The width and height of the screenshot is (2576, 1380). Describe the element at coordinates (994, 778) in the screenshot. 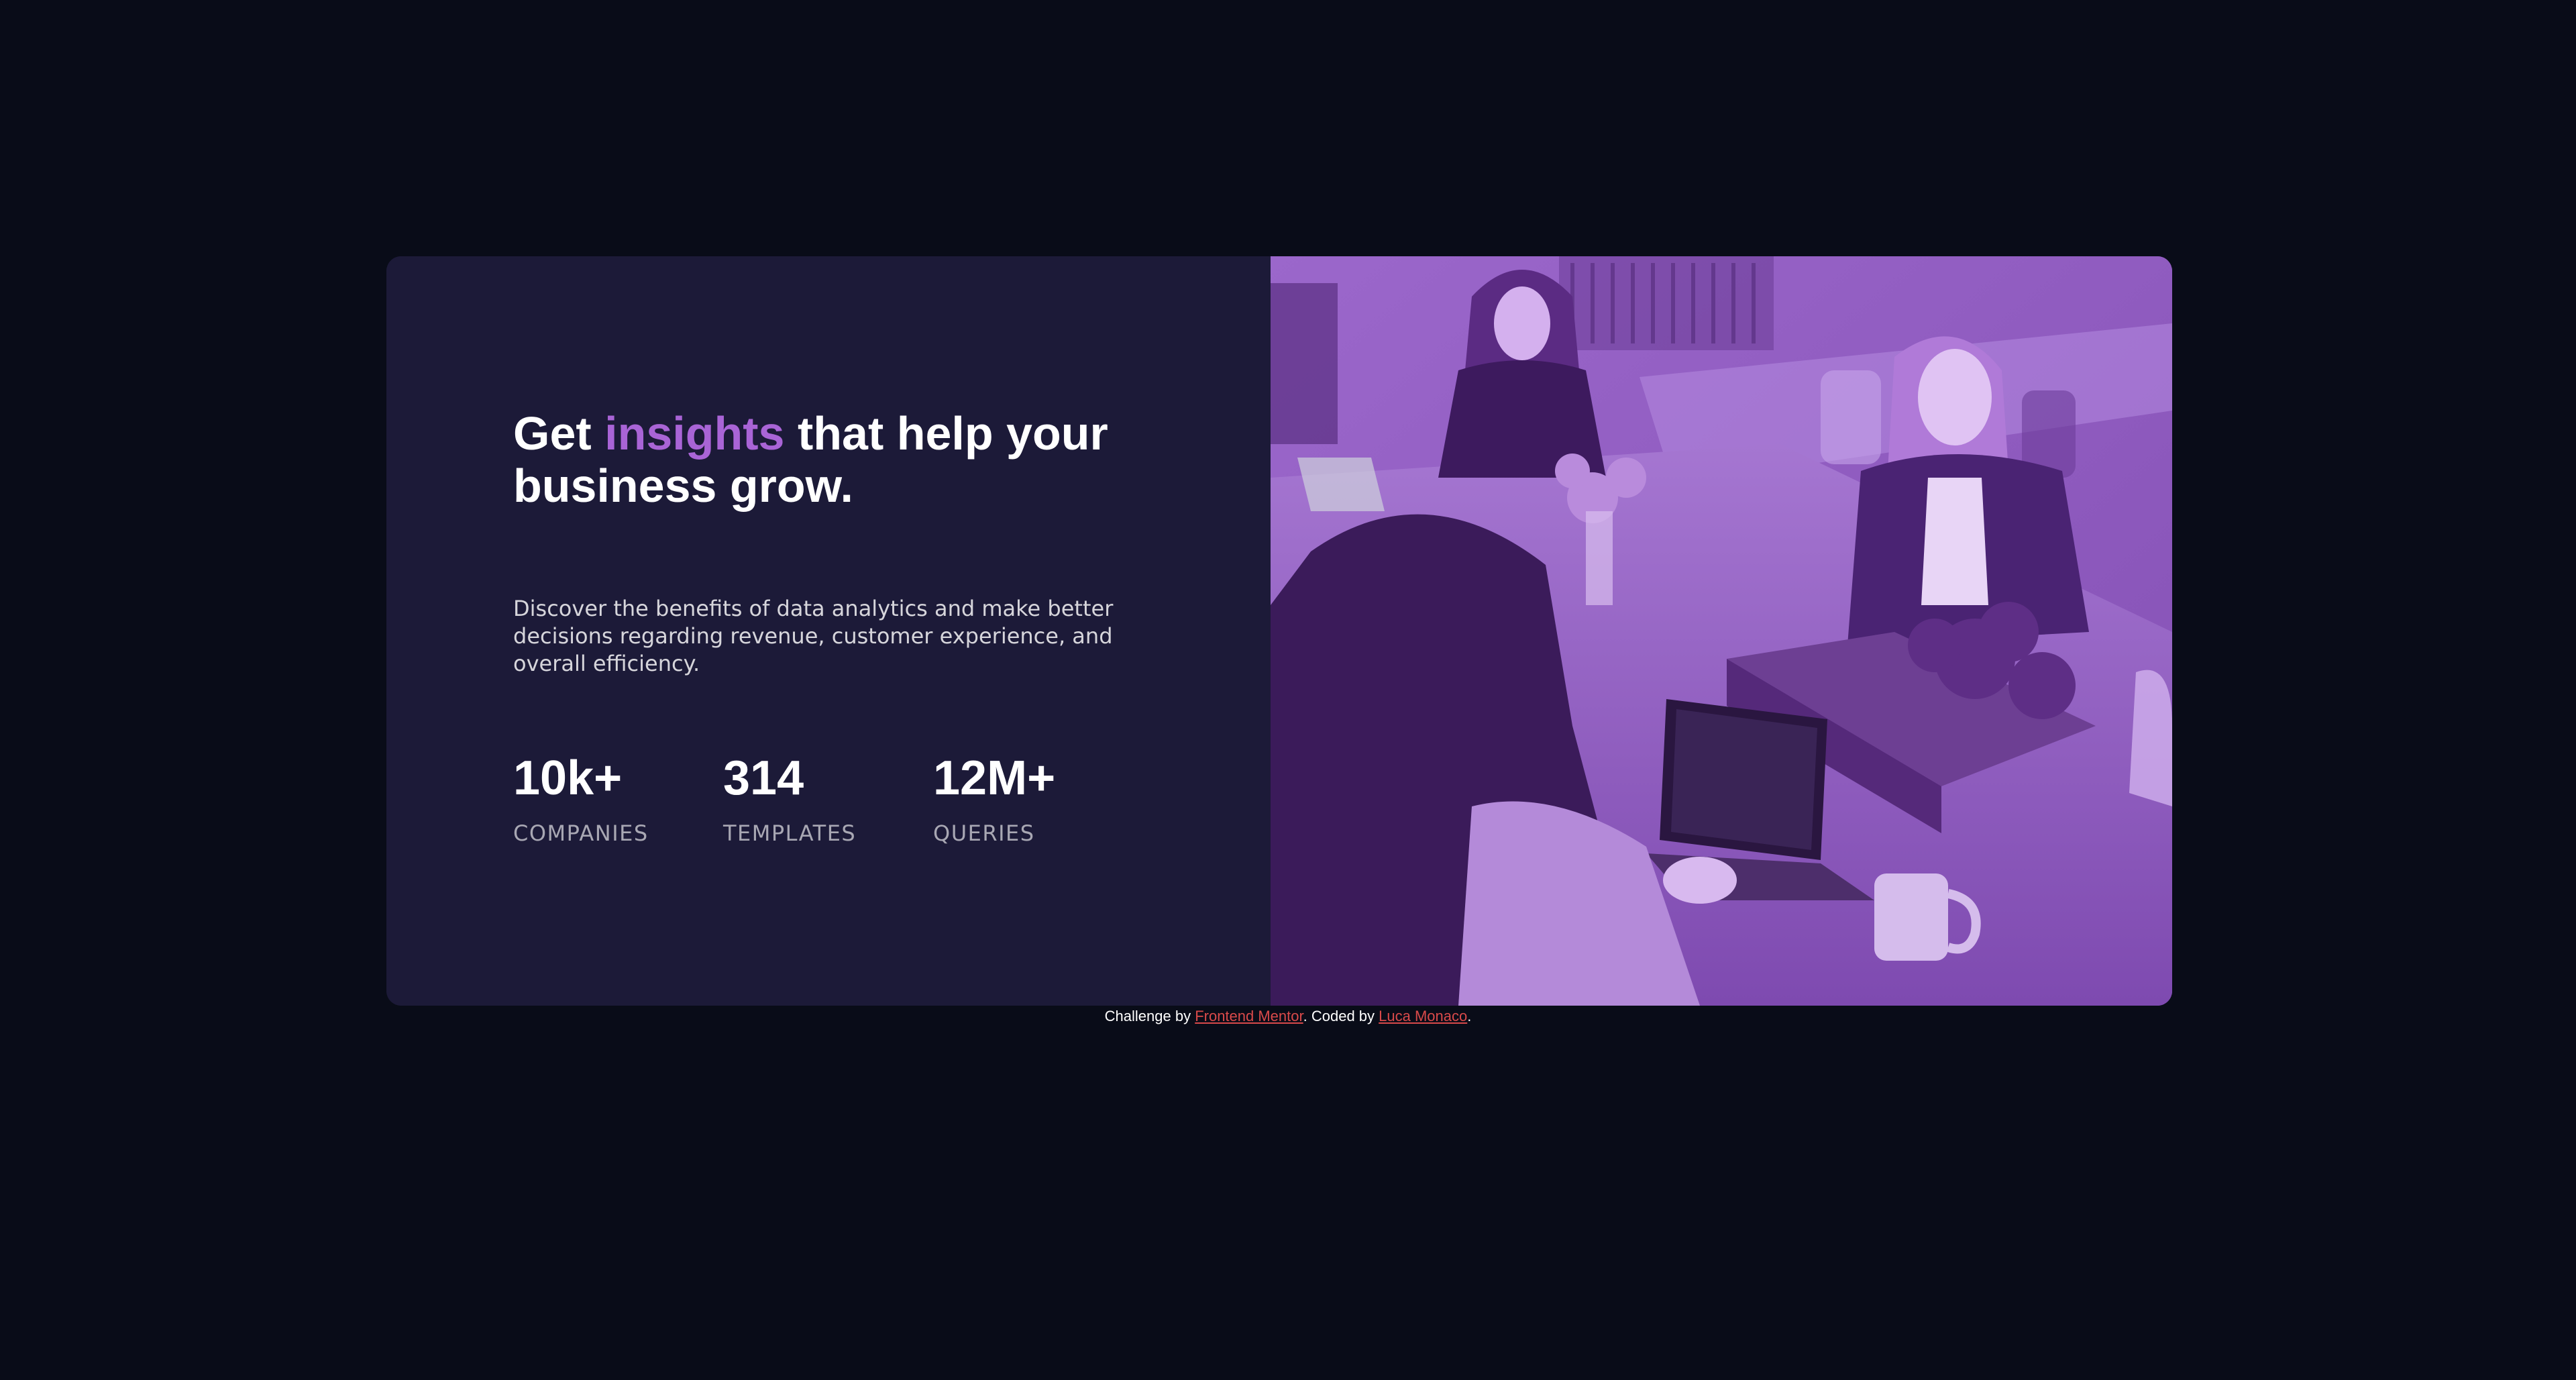

I see `stat-value: 12M+` at that location.